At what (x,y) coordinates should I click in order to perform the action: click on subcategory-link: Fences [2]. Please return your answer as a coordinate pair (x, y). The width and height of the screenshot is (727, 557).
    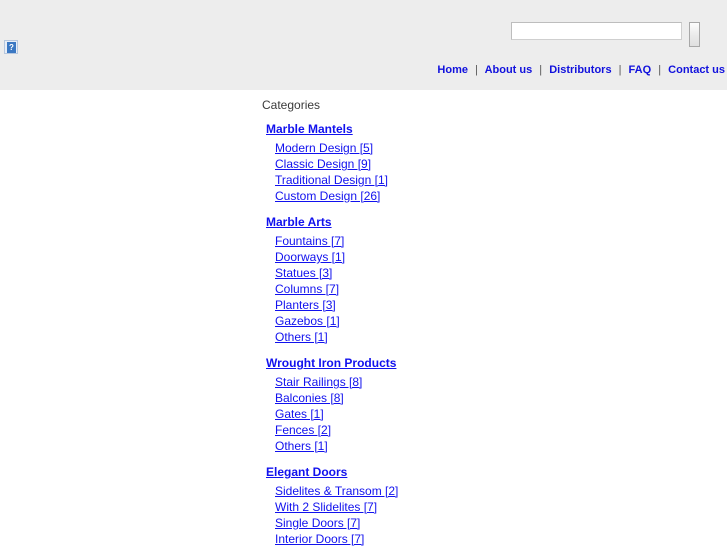
    Looking at the image, I should click on (303, 430).